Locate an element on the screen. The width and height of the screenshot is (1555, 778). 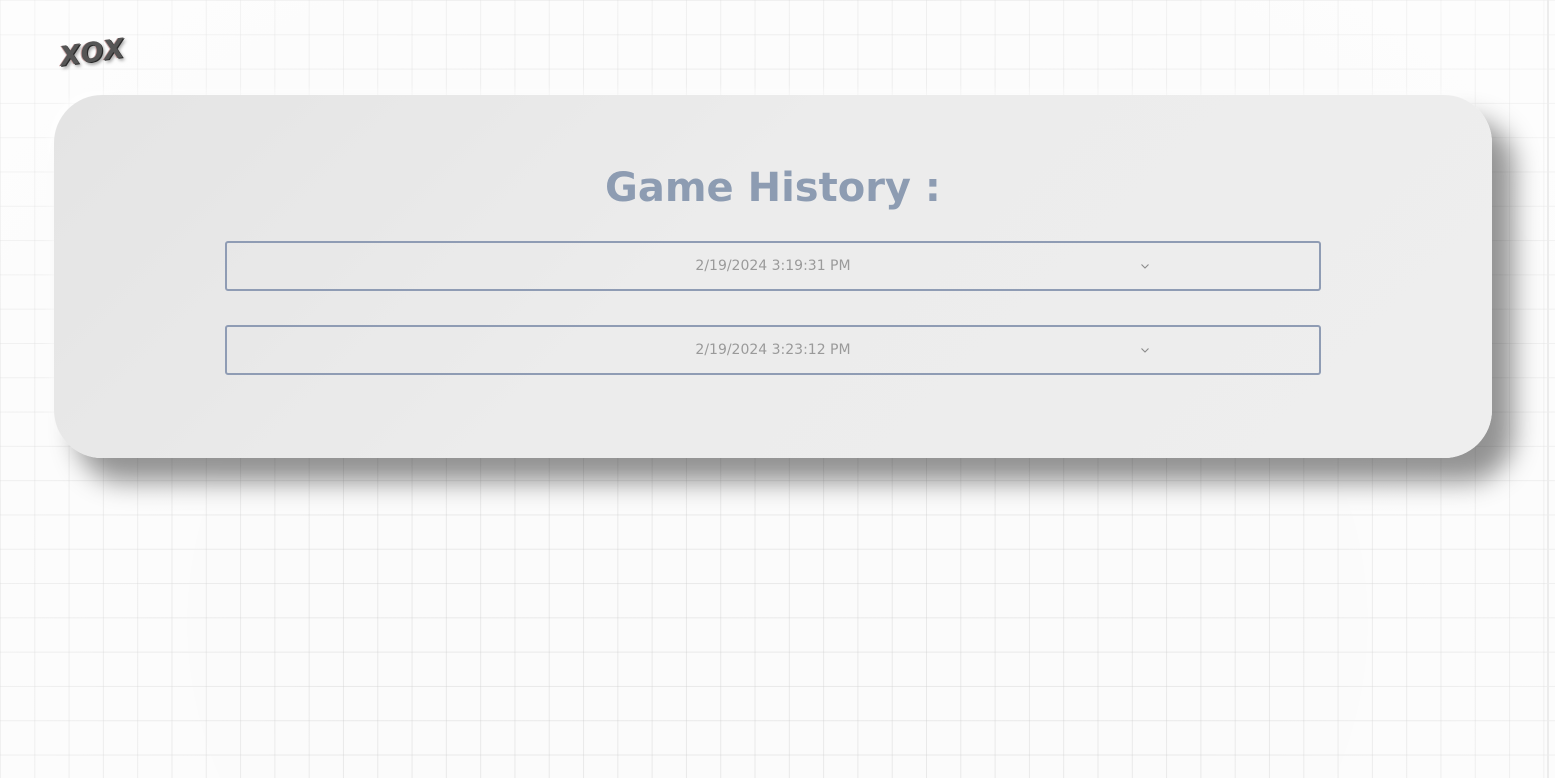
window-edge is located at coordinates (1548, 389).